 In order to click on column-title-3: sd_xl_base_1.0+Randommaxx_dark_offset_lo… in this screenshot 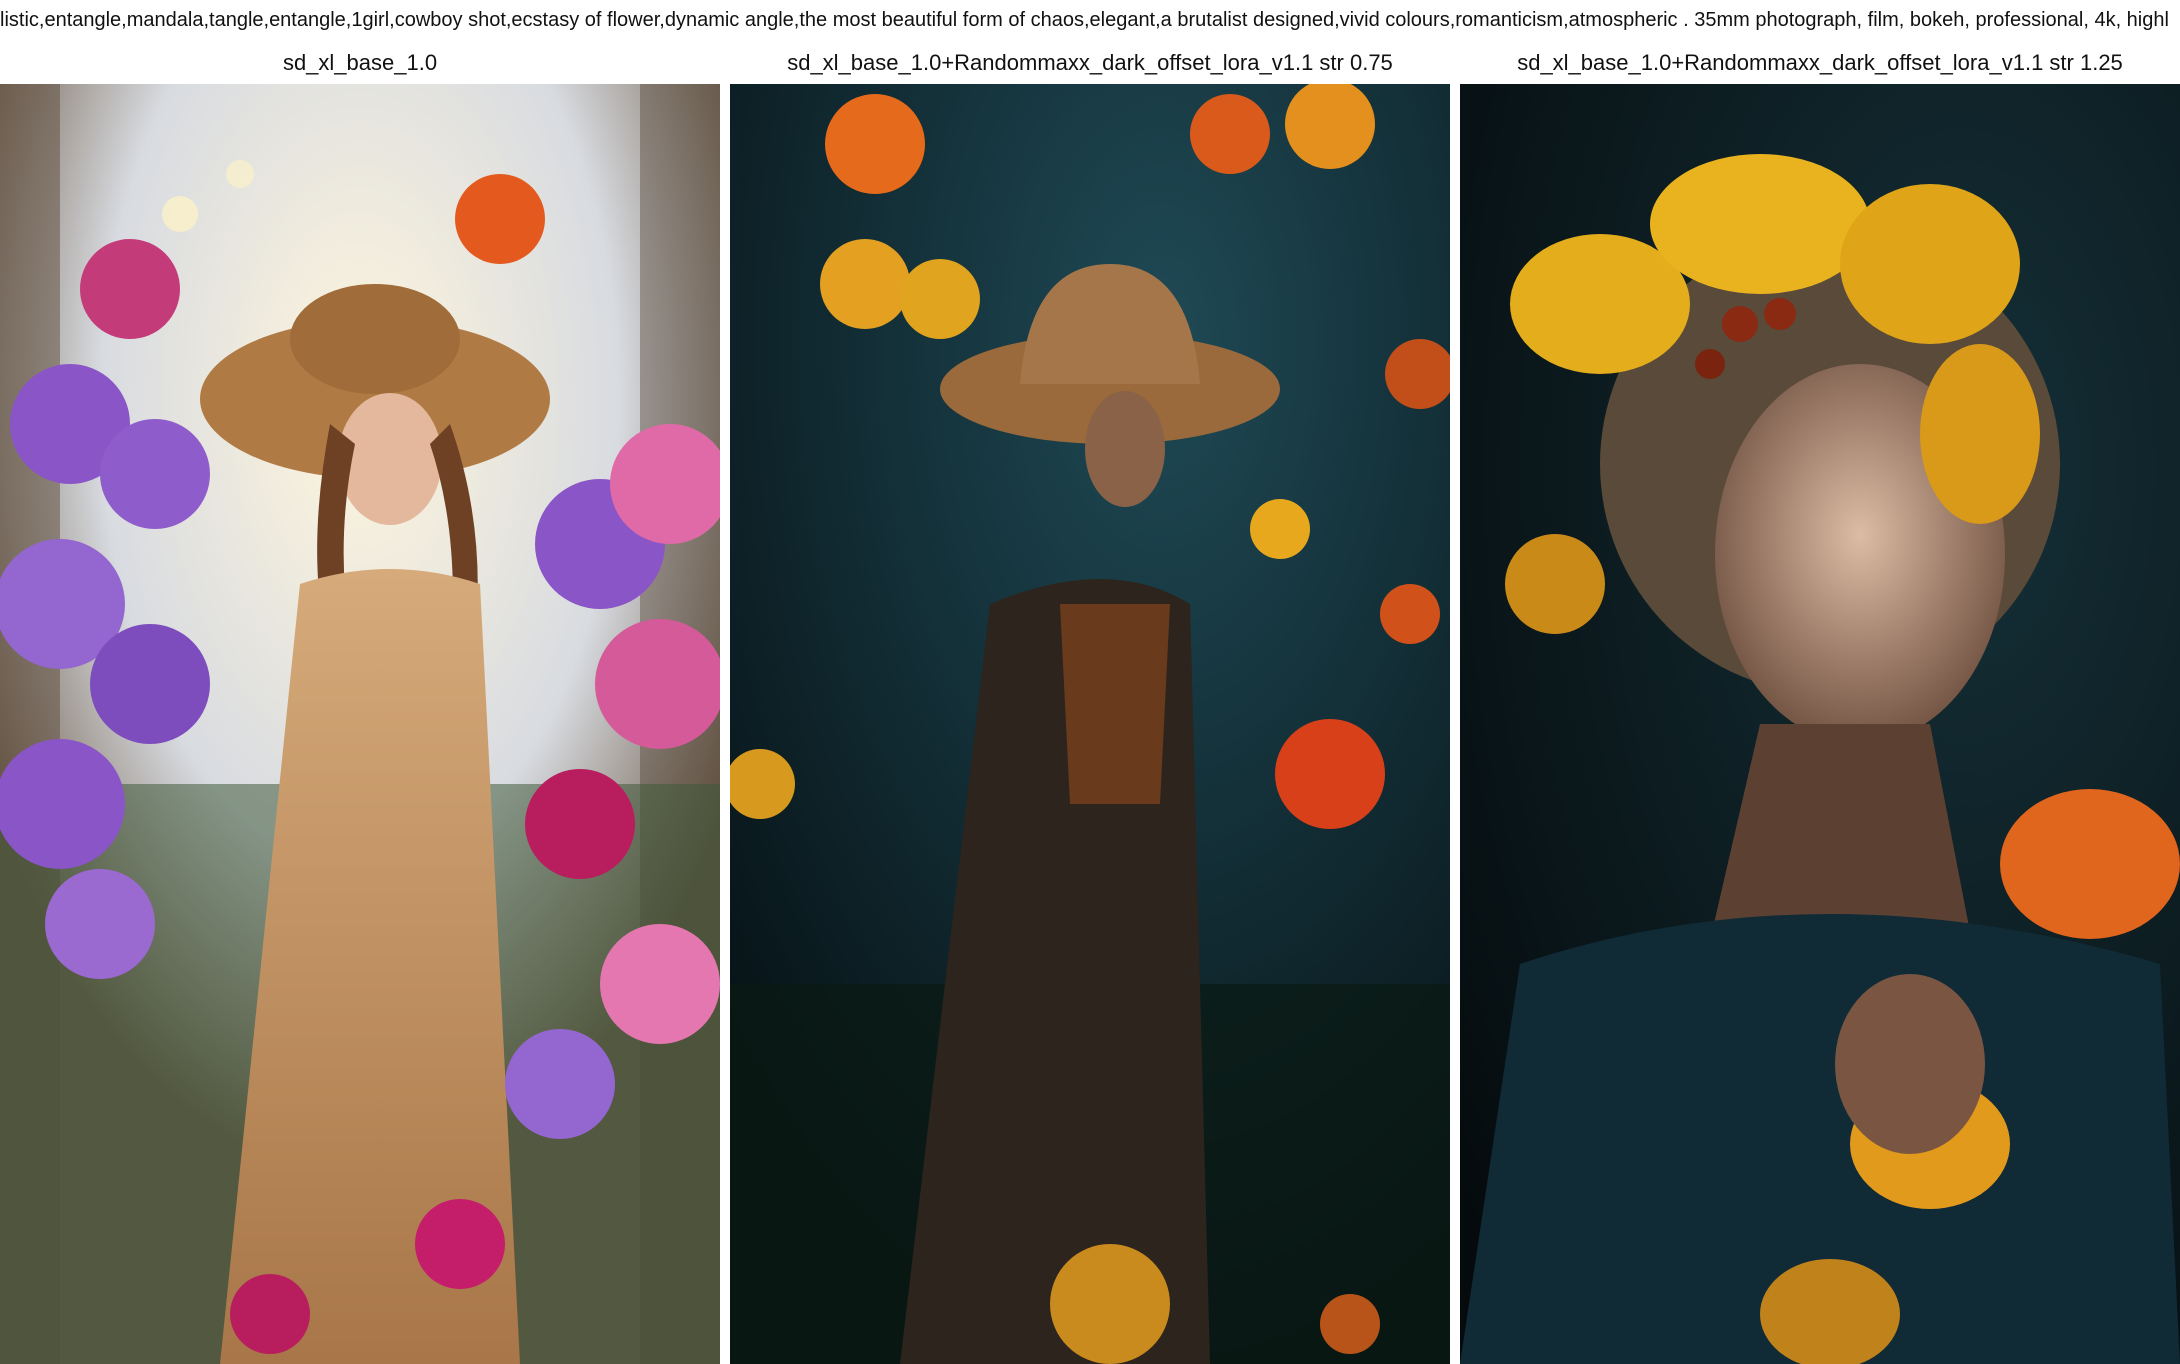, I will do `click(1820, 62)`.